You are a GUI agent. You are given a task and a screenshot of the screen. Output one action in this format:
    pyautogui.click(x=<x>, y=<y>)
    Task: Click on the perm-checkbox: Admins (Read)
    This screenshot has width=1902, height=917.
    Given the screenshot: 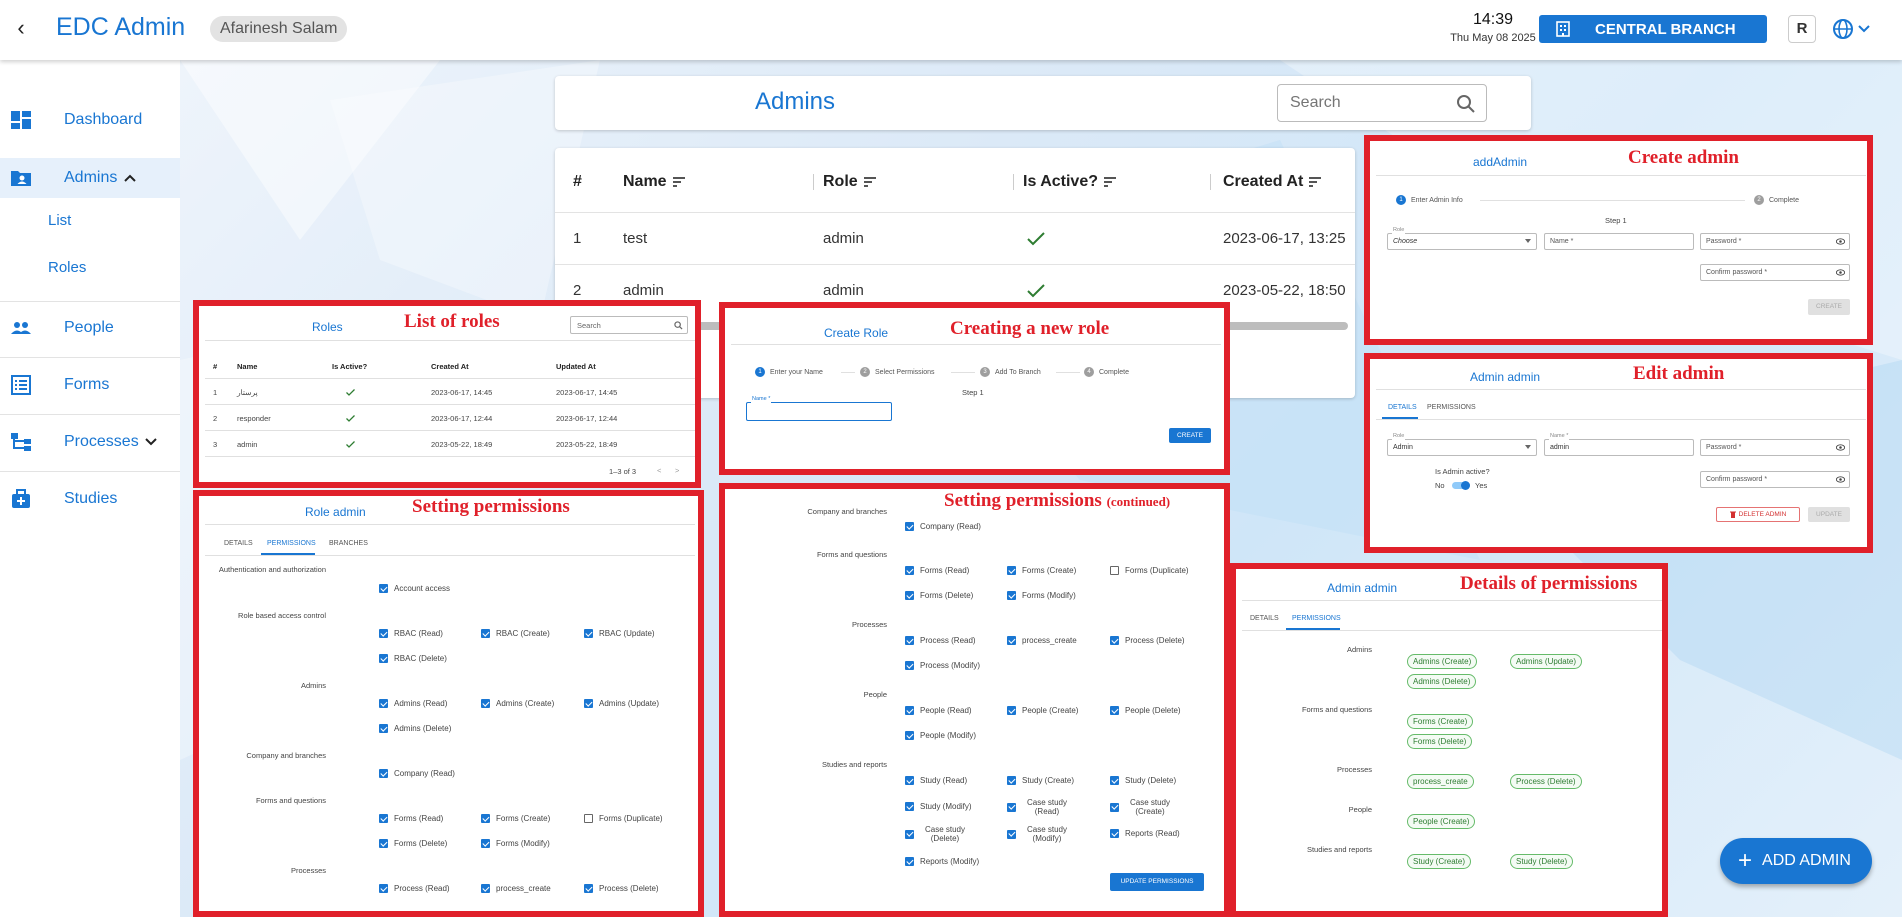 What is the action you would take?
    pyautogui.click(x=413, y=703)
    